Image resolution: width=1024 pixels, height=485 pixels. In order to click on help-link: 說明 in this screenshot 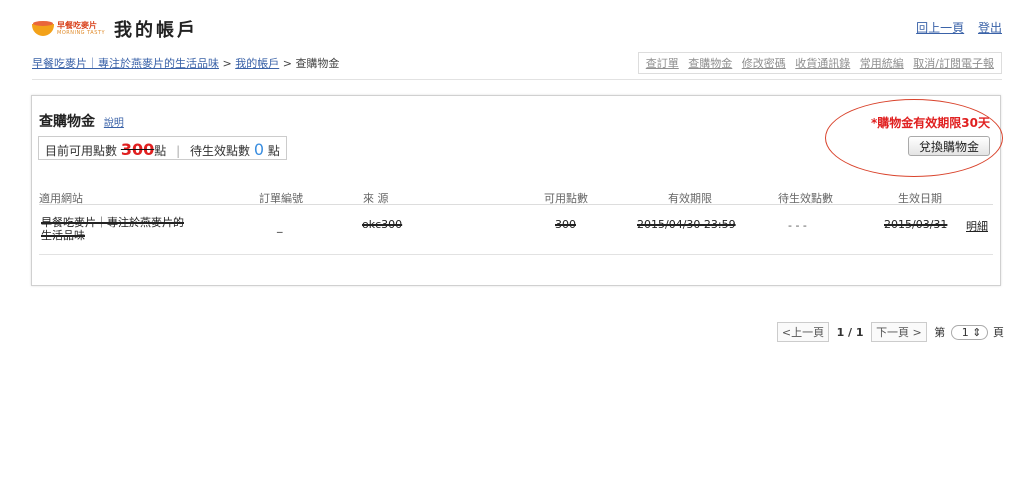, I will do `click(114, 123)`.